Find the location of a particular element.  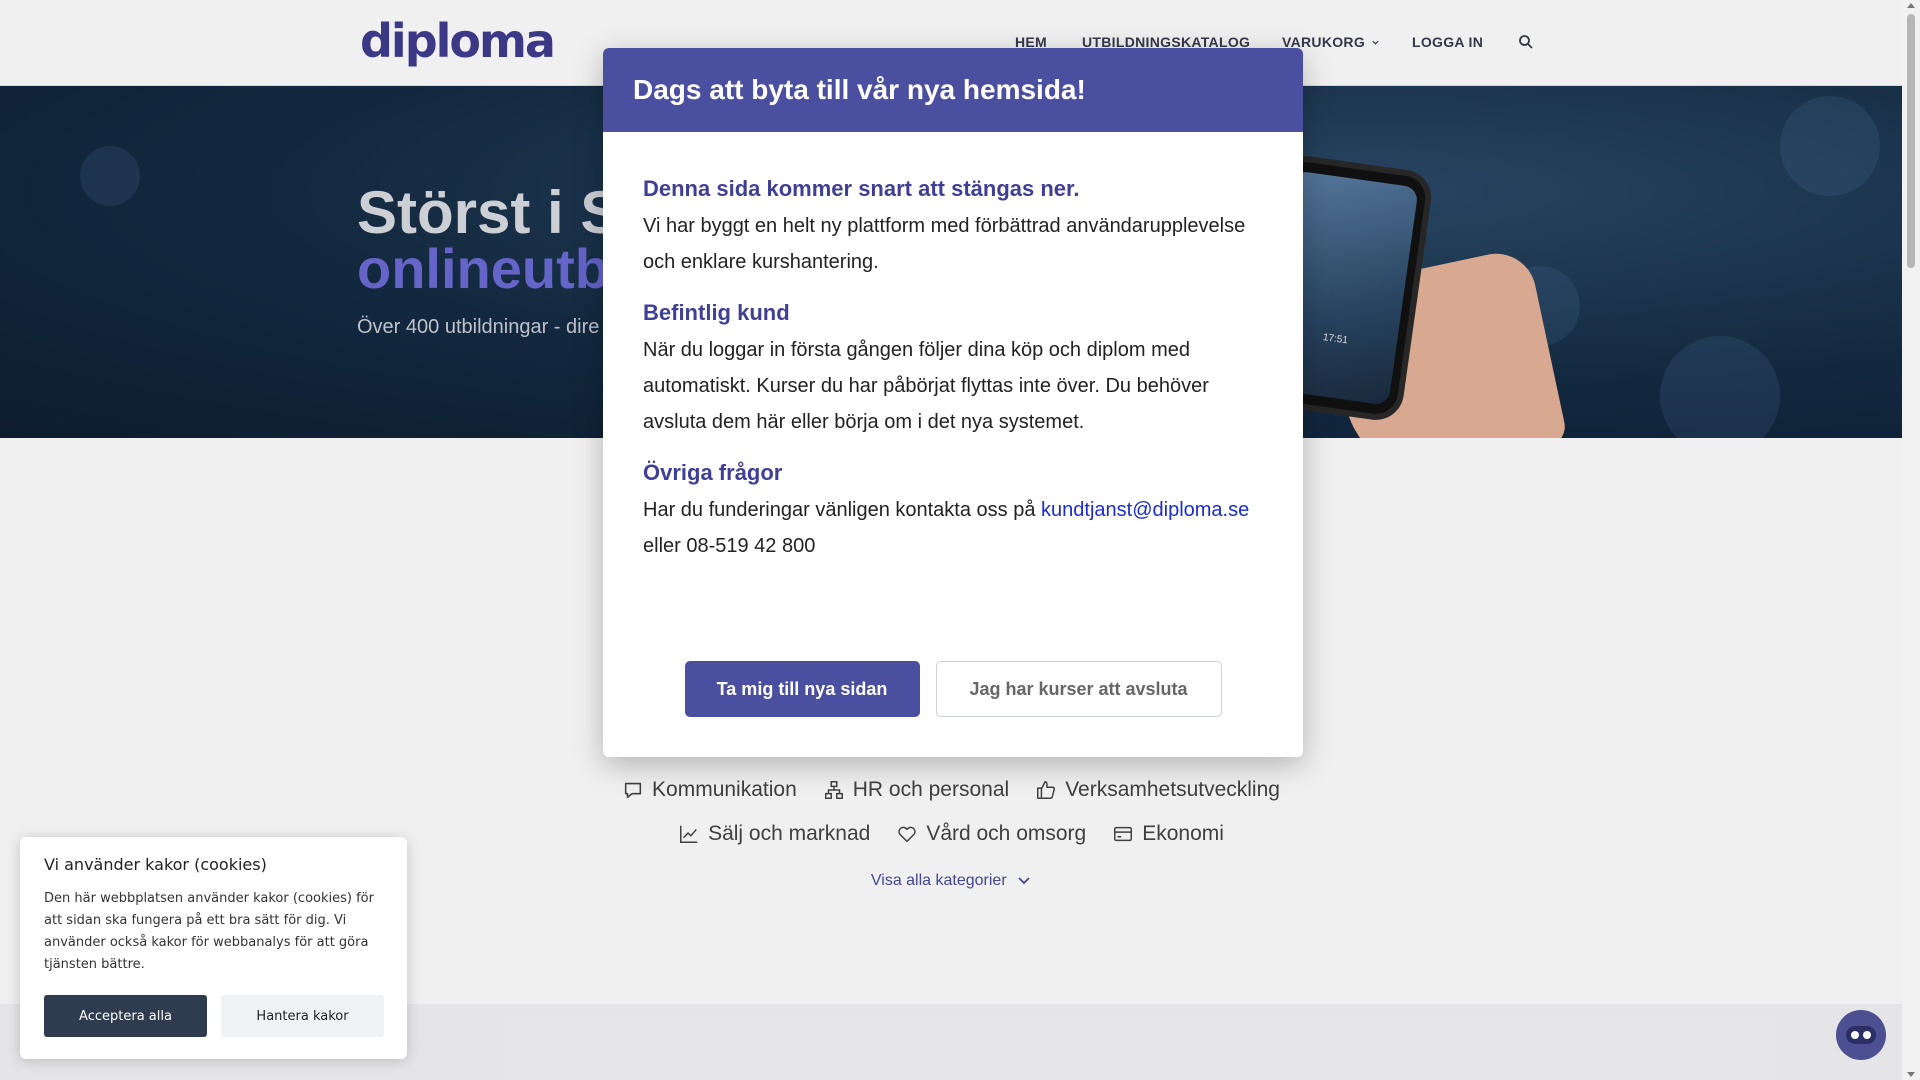

modal-header: Dags att byta till vår nya hemsida! is located at coordinates (953, 90).